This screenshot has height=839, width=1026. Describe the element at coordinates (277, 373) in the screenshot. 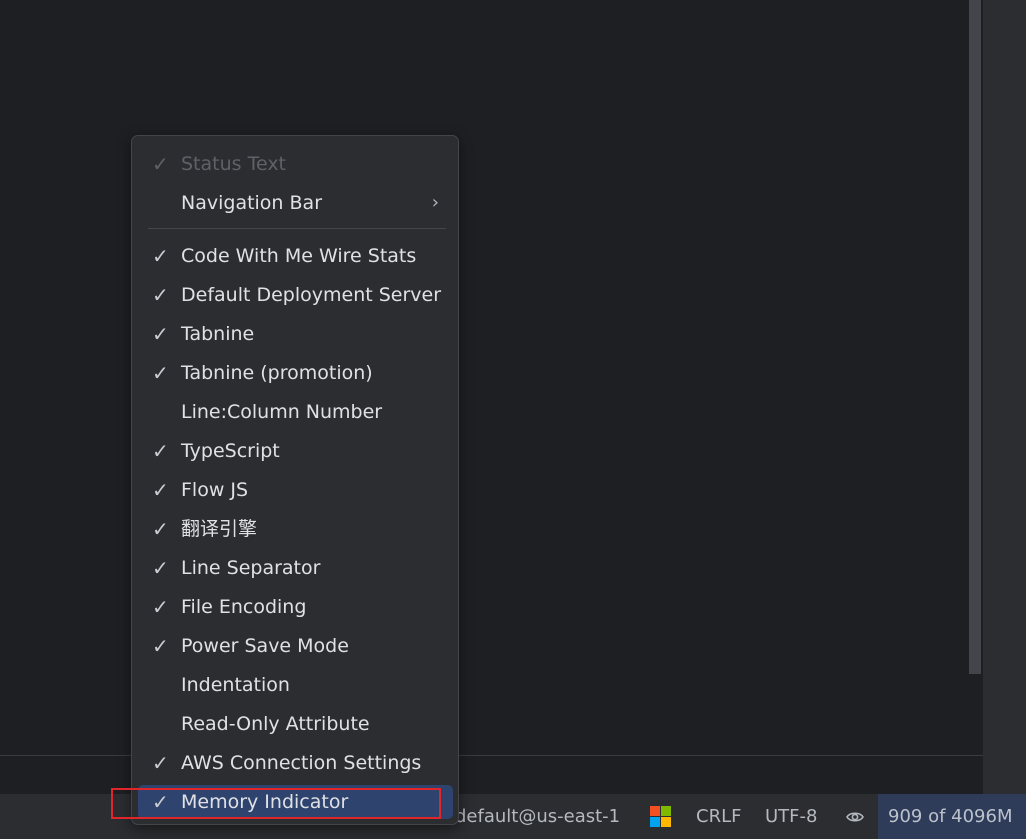

I see `menu-item-label: Tabnine (promotion)` at that location.